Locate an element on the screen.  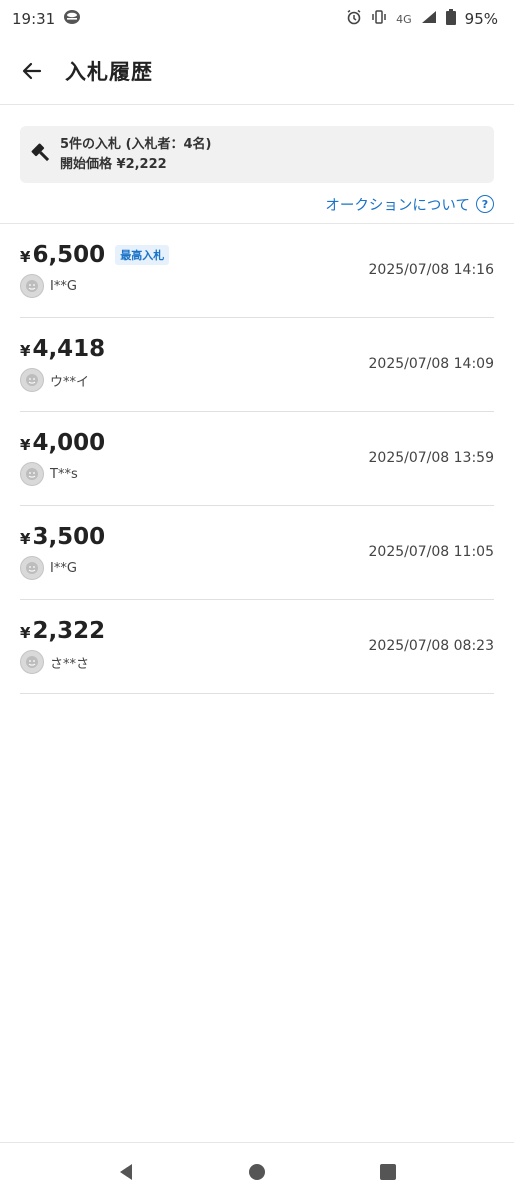
system-nav-bar is located at coordinates (257, 1171).